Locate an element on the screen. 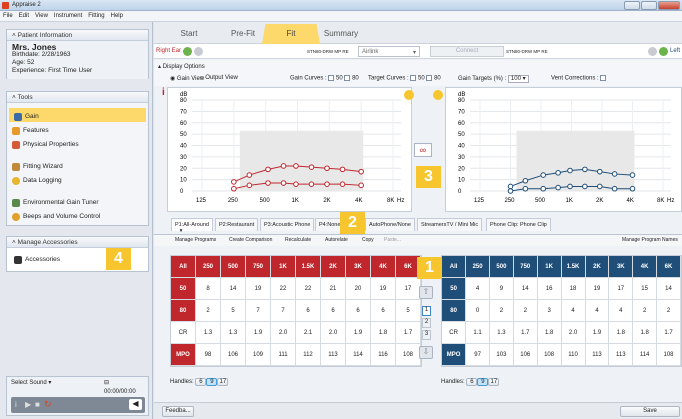  left-col-header: 1K is located at coordinates (549, 267).